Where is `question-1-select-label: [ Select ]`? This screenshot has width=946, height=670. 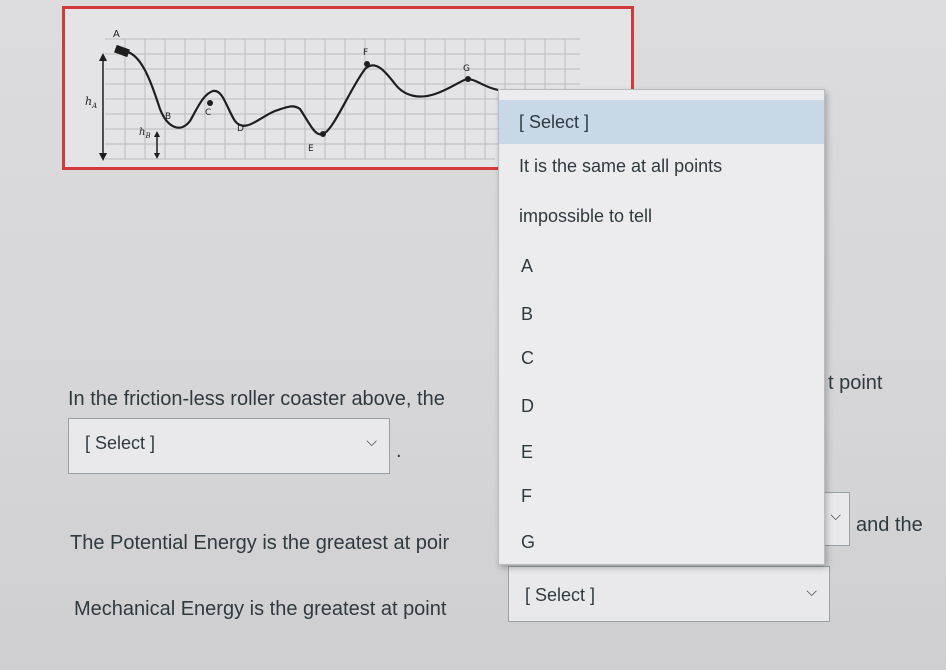
question-1-select-label: [ Select ] is located at coordinates (120, 443).